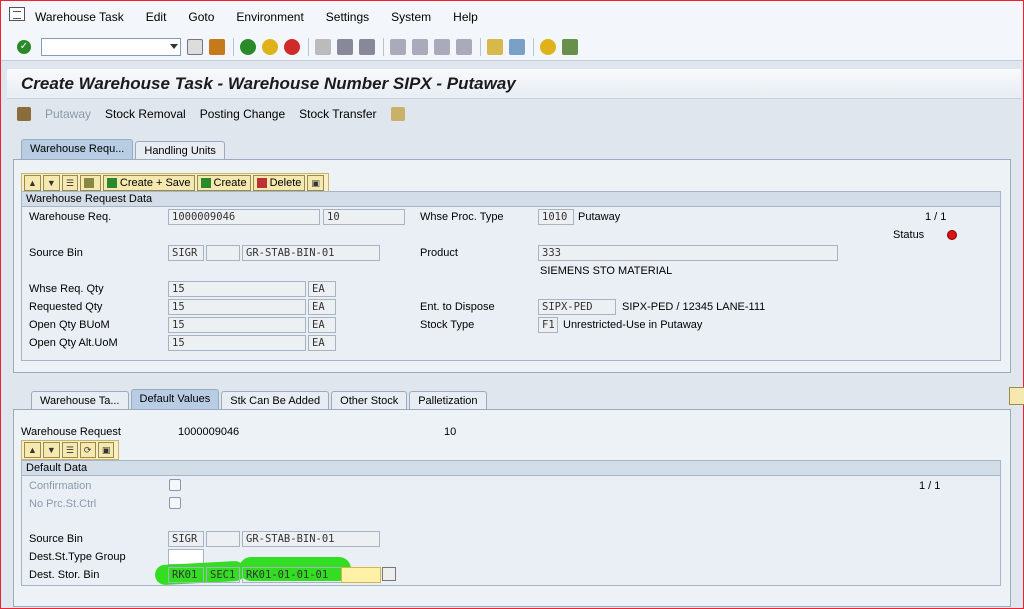 This screenshot has width=1024, height=609. Describe the element at coordinates (24, 114) in the screenshot. I see `mode-icon` at that location.